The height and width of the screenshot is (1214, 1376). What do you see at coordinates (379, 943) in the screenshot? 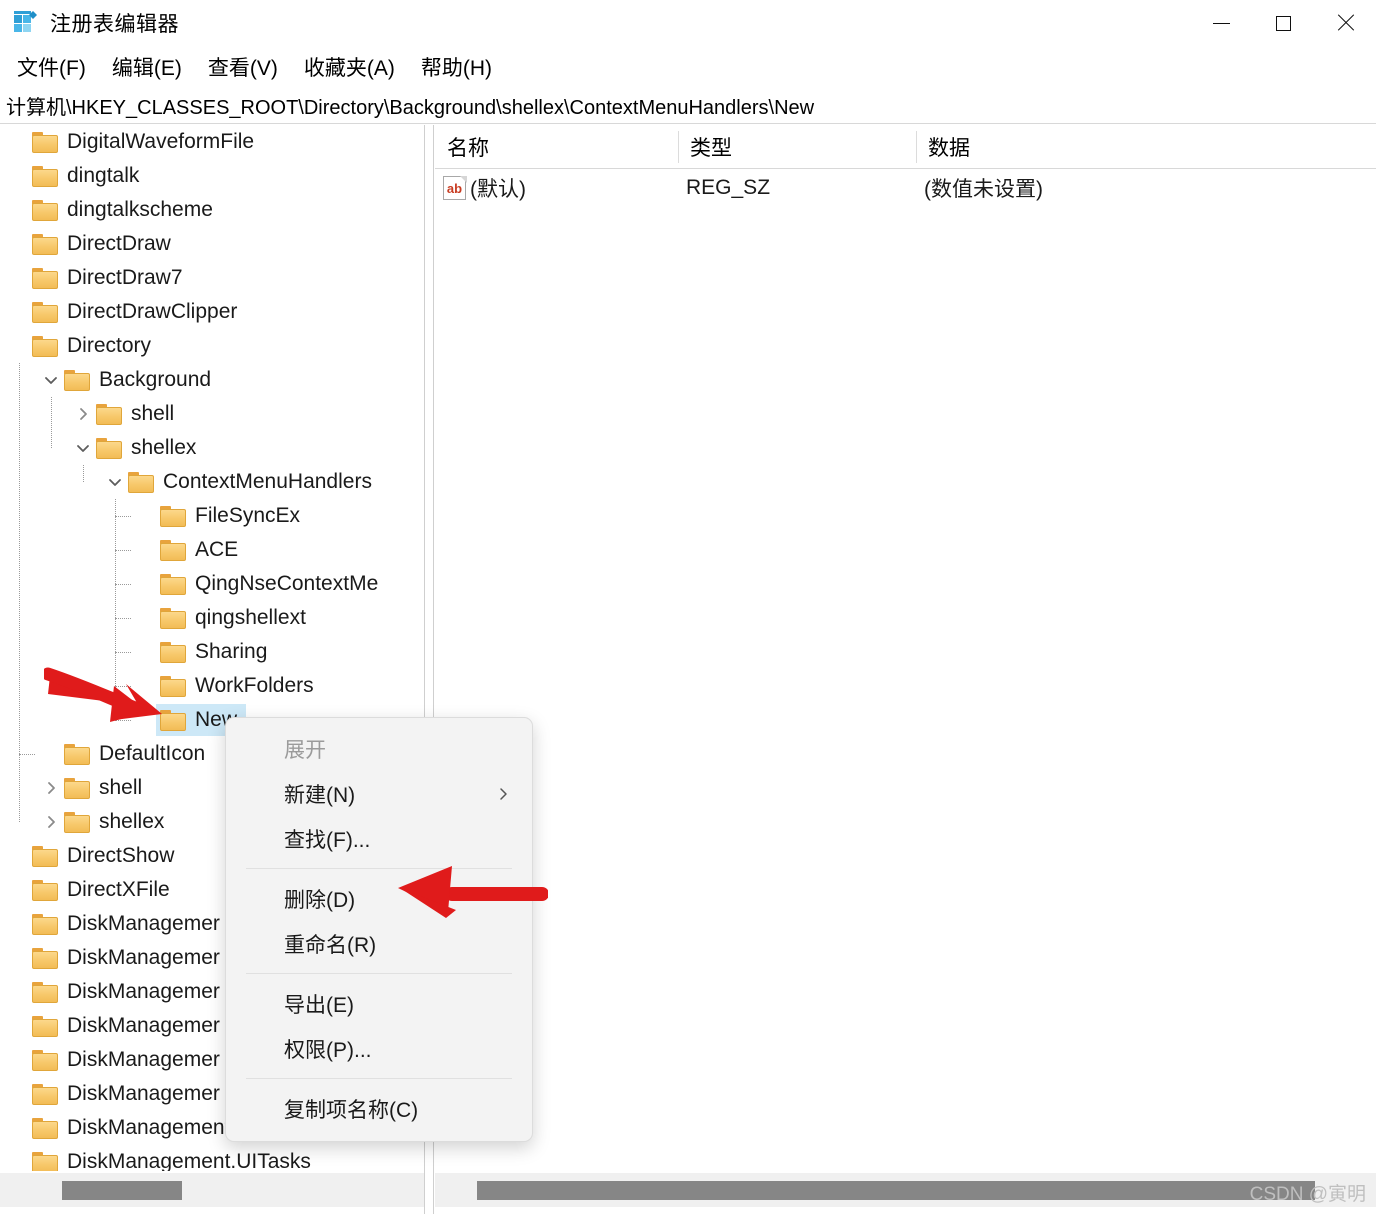
I see `context-menu-item: 重命名(R)` at bounding box center [379, 943].